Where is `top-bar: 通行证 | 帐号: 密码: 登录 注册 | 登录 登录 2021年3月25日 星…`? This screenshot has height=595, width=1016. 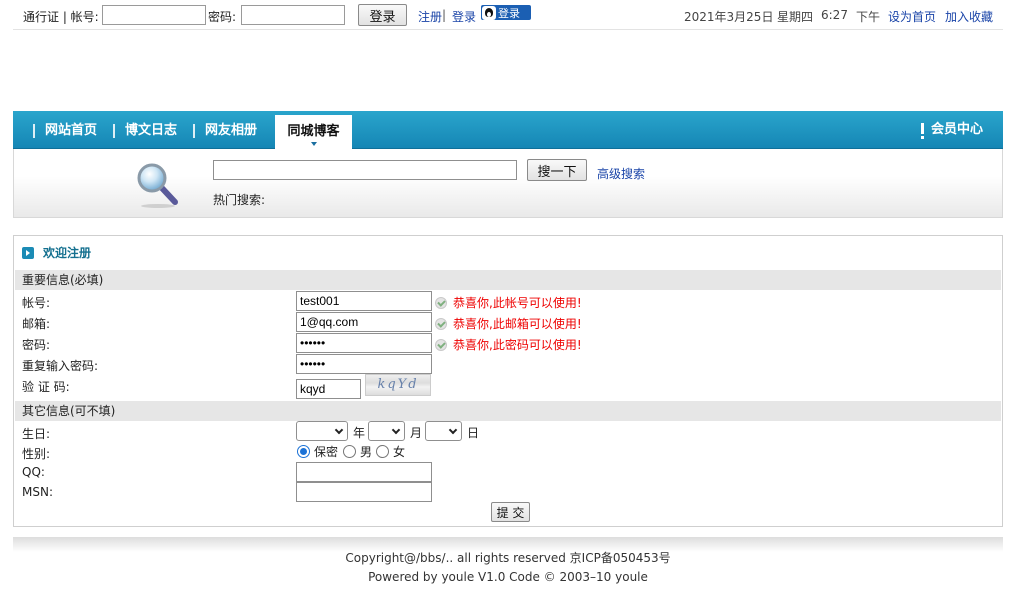
top-bar: 通行证 | 帐号: 密码: 登录 注册 | 登录 登录 2021年3月25日 星… is located at coordinates (508, 15).